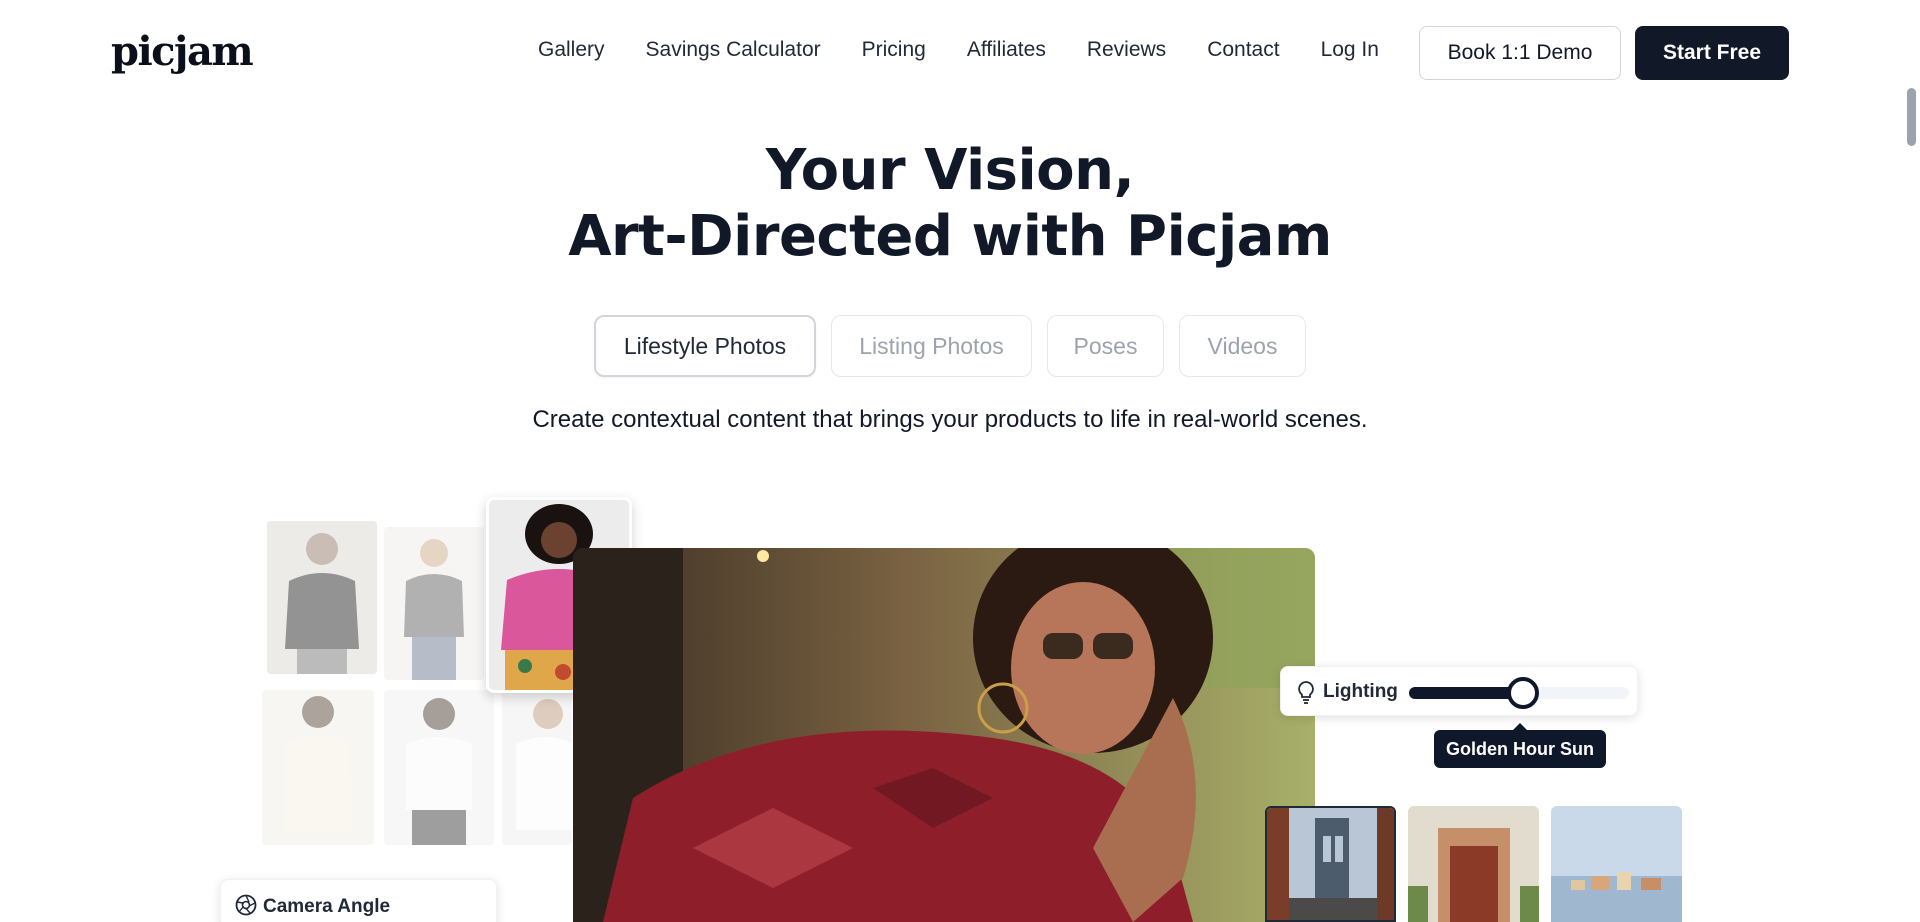 Image resolution: width=1920 pixels, height=922 pixels. Describe the element at coordinates (1242, 346) in the screenshot. I see `tab-videos: Videos` at that location.